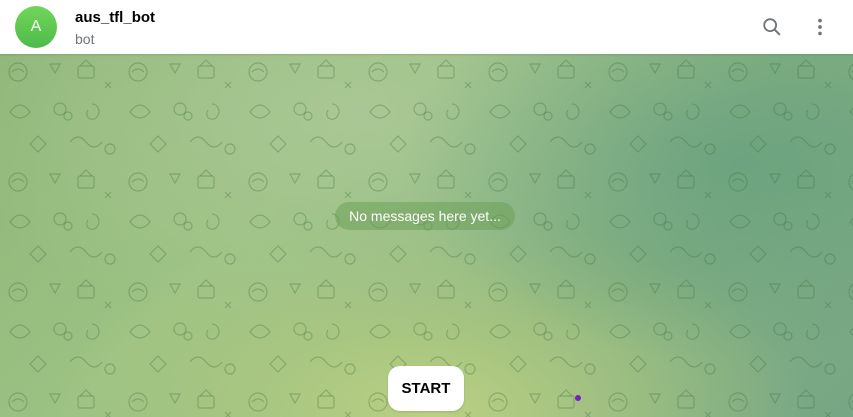  I want to click on avatar-letter: A, so click(36, 26).